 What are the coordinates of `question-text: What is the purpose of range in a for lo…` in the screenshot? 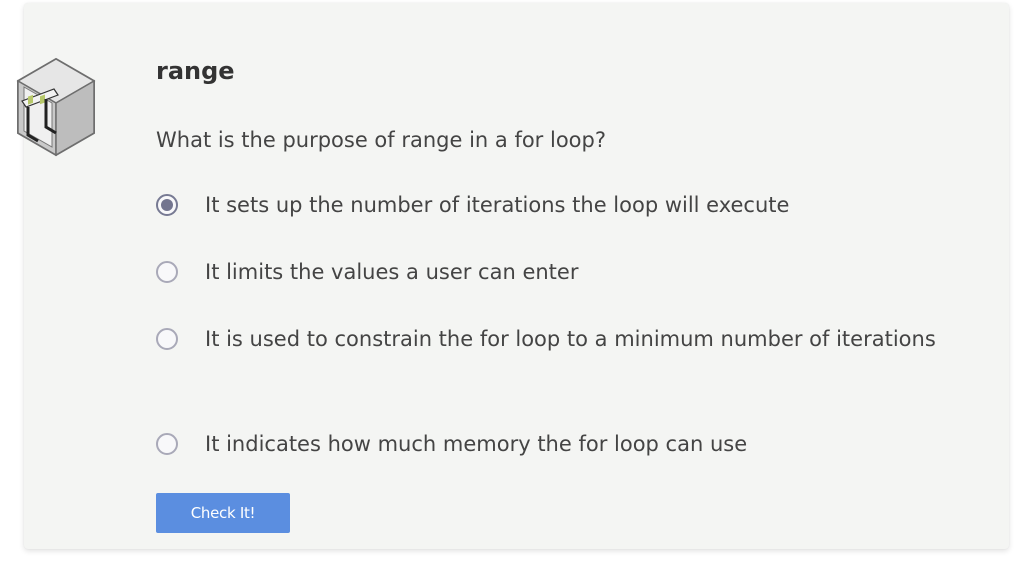 It's located at (381, 140).